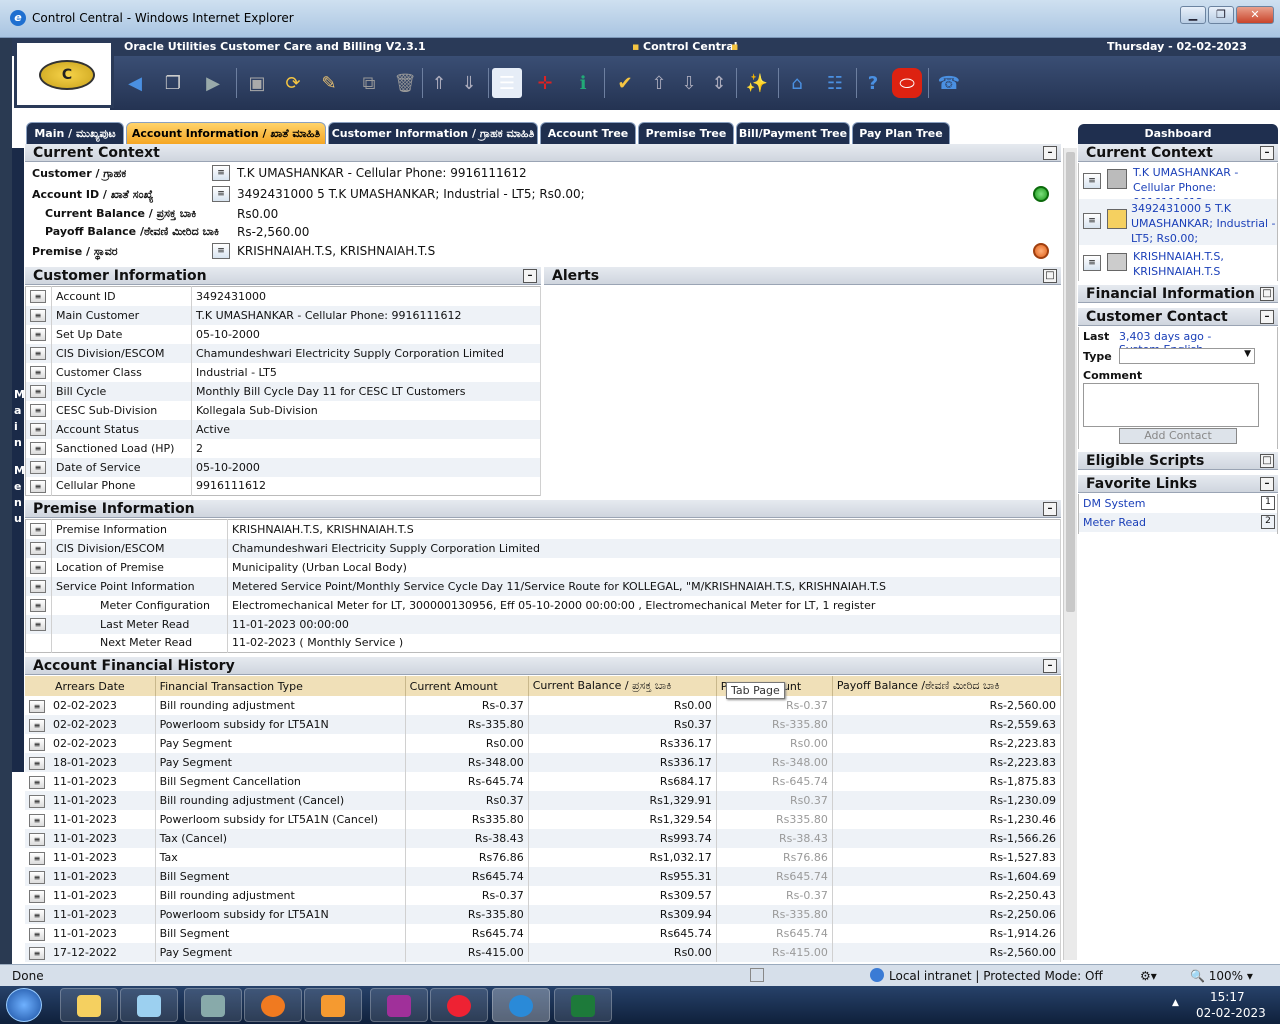 This screenshot has width=1280, height=1024. I want to click on oracle-logo-icon: ⬭, so click(907, 83).